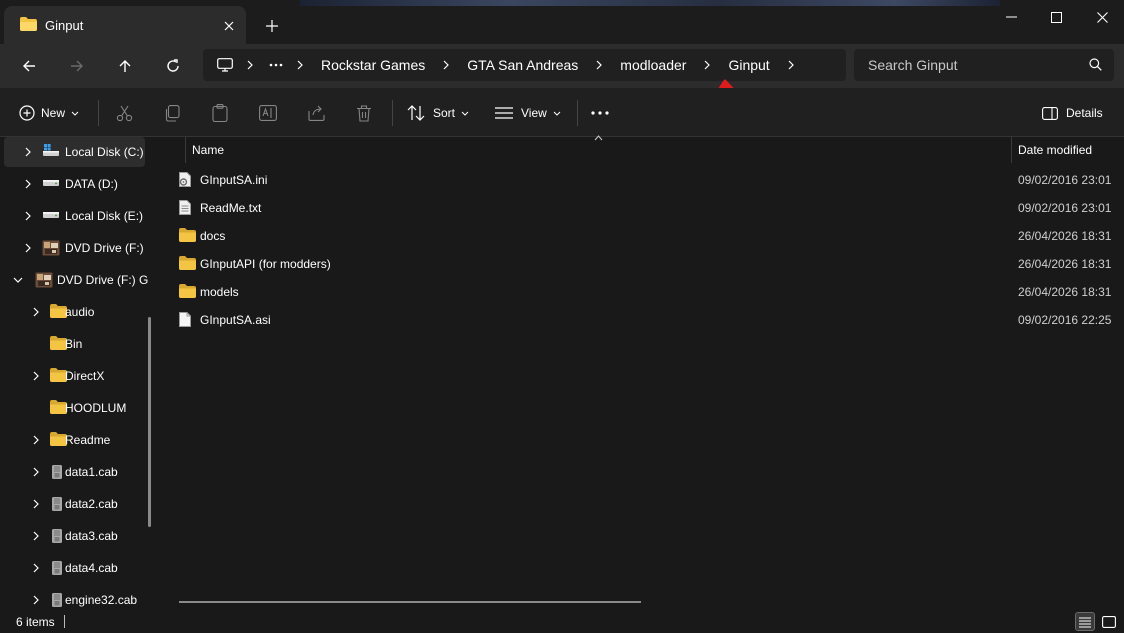 This screenshot has width=1124, height=633. What do you see at coordinates (225, 65) in the screenshot?
I see `this-pc-icon` at bounding box center [225, 65].